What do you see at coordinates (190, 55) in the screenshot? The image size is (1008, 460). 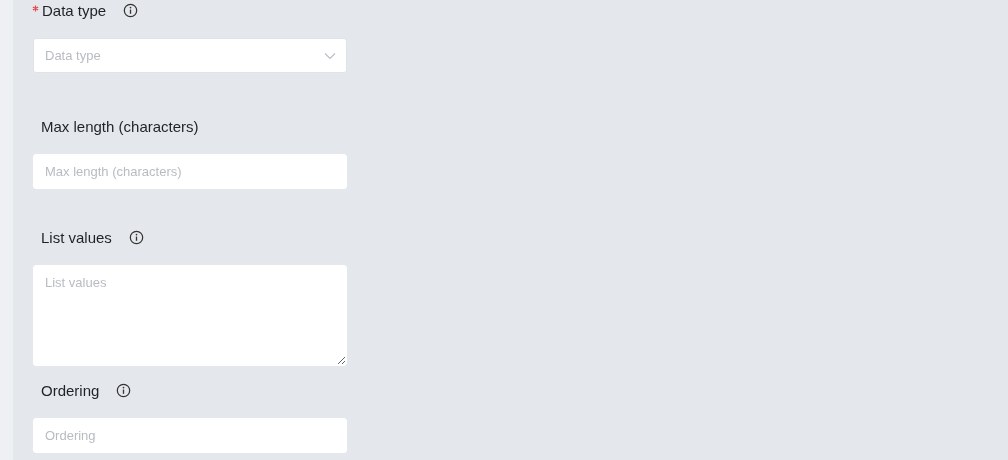 I see `select-field: Data type` at bounding box center [190, 55].